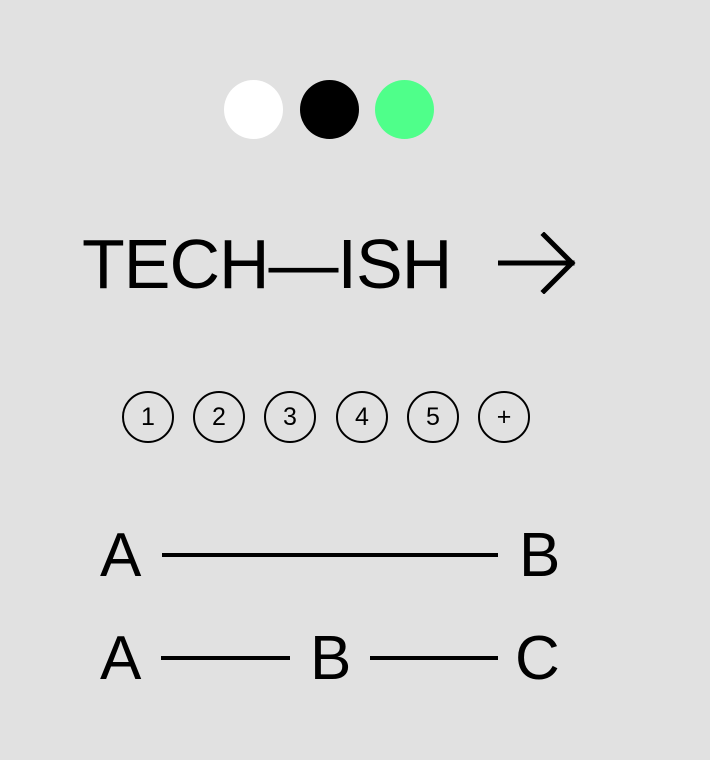 This screenshot has height=760, width=710. Describe the element at coordinates (538, 263) in the screenshot. I see `arrow-right-icon` at that location.